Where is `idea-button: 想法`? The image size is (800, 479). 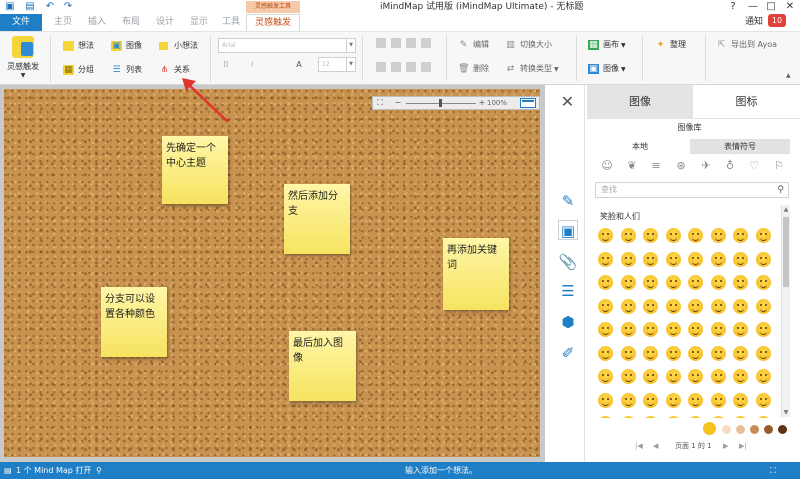
idea-button: 想法 is located at coordinates (78, 46).